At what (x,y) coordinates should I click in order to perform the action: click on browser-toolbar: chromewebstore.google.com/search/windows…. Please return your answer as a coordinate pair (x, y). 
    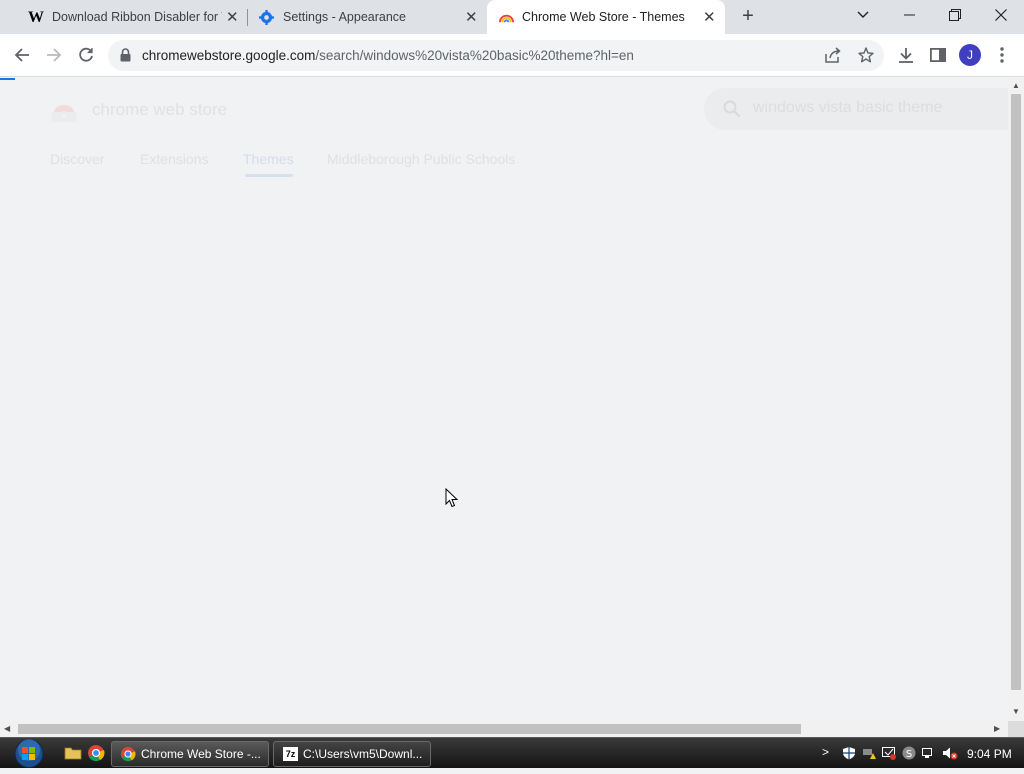
    Looking at the image, I should click on (512, 55).